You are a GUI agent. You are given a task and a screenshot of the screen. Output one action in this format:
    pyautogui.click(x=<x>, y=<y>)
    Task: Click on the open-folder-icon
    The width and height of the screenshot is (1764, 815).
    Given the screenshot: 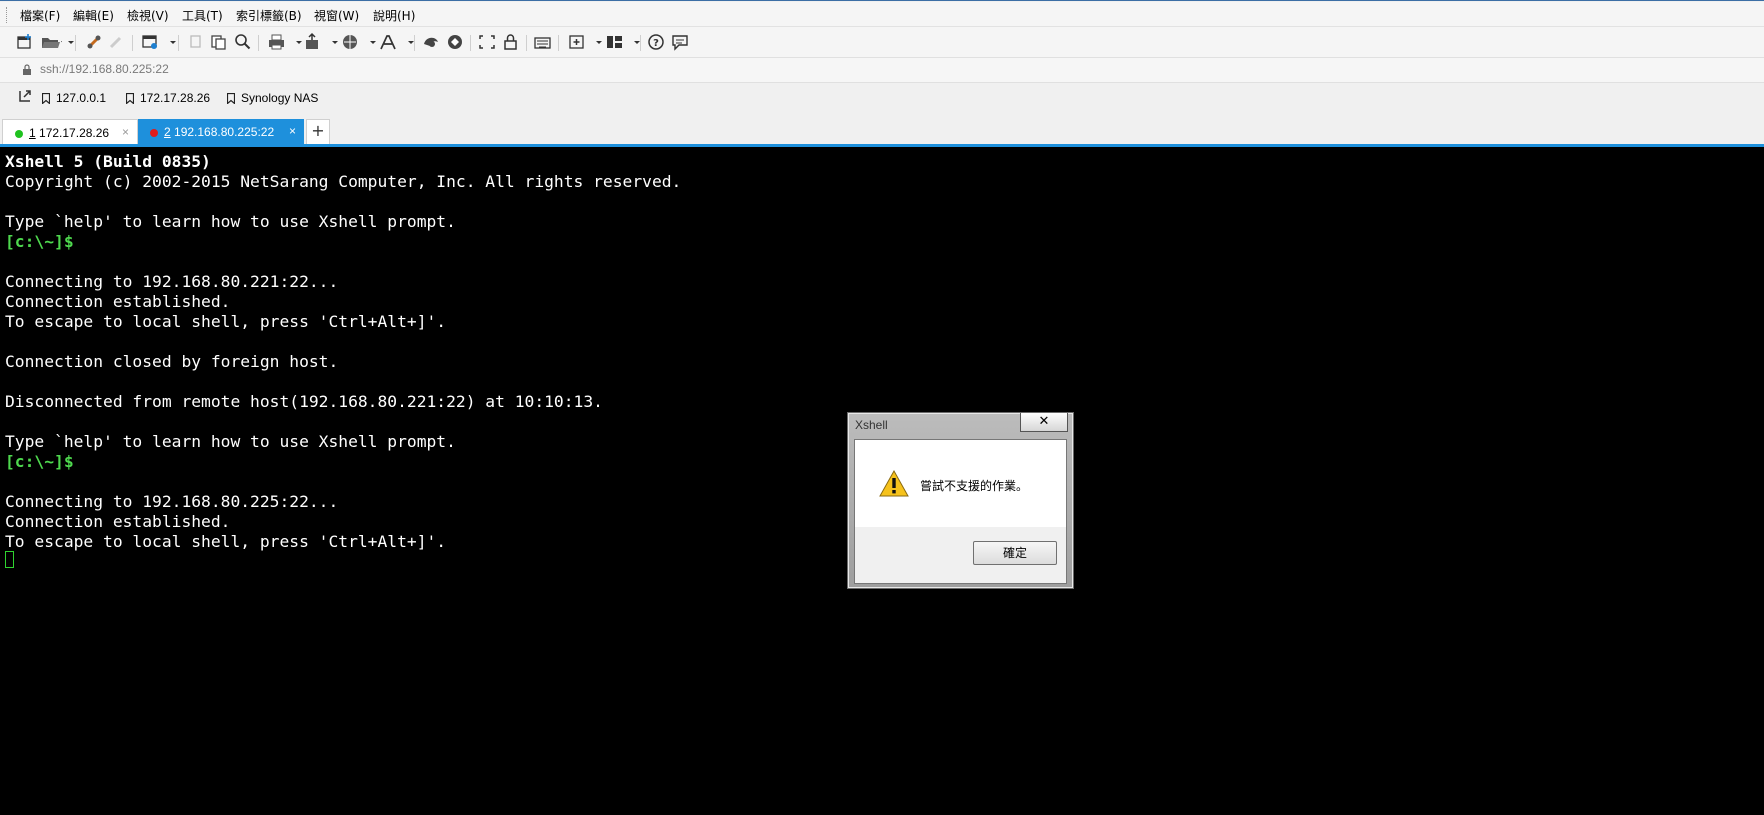 What is the action you would take?
    pyautogui.click(x=52, y=42)
    